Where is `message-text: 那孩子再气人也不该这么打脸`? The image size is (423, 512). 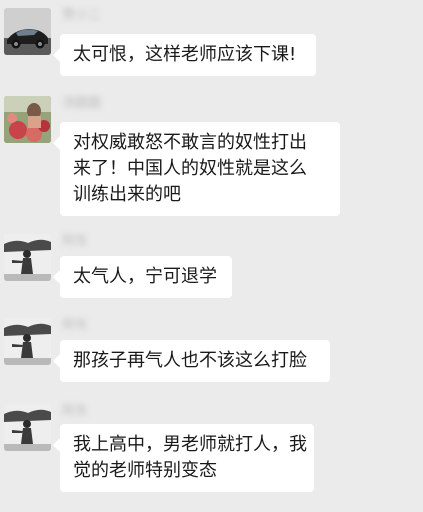 message-text: 那孩子再气人也不该这么打脸 is located at coordinates (190, 360).